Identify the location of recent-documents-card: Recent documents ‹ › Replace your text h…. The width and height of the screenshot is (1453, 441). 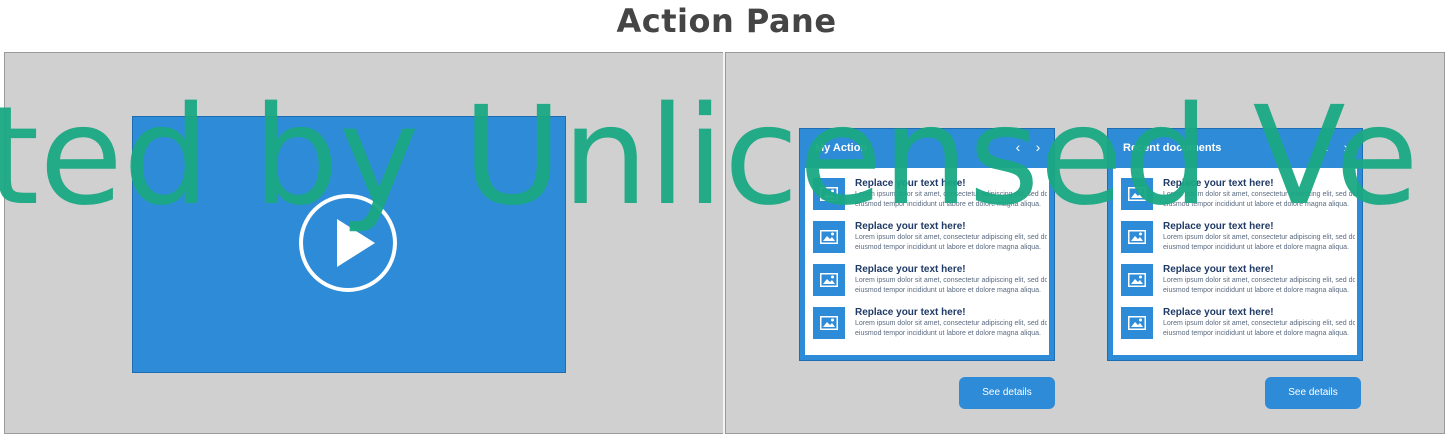
(1235, 244).